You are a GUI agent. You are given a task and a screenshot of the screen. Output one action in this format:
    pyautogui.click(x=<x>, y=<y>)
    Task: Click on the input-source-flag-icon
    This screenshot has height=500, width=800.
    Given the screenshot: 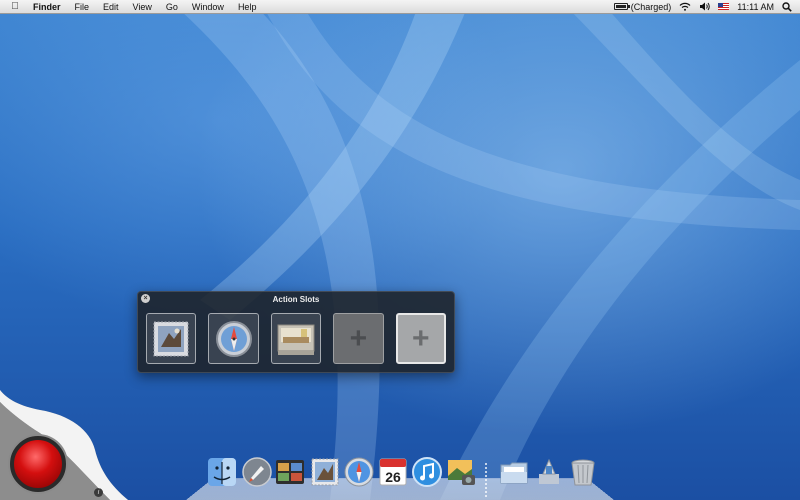 What is the action you would take?
    pyautogui.click(x=724, y=6)
    